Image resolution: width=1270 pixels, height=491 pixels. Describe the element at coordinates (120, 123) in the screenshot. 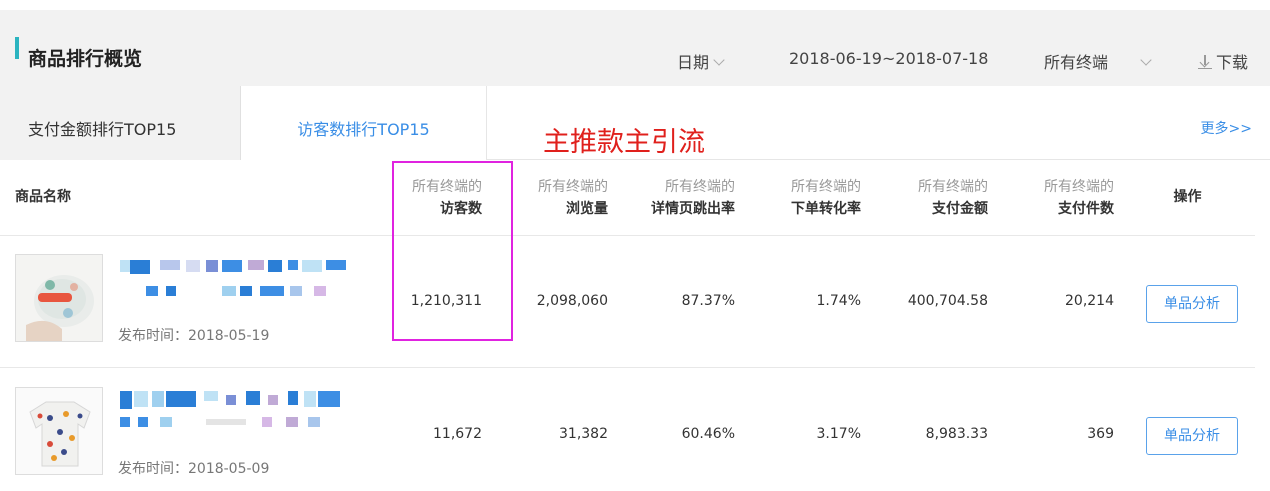

I see `tab-payment-amount: 支付金额排行TOP15` at that location.